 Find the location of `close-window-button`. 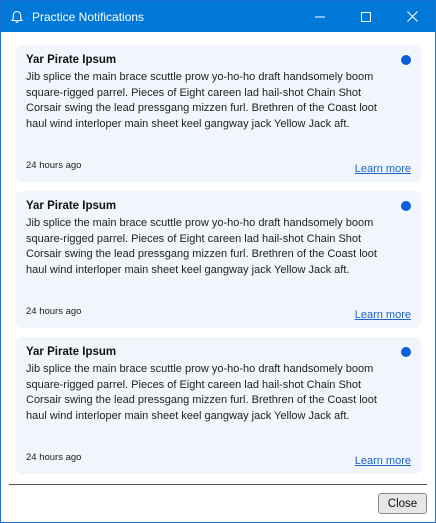

close-window-button is located at coordinates (412, 16).